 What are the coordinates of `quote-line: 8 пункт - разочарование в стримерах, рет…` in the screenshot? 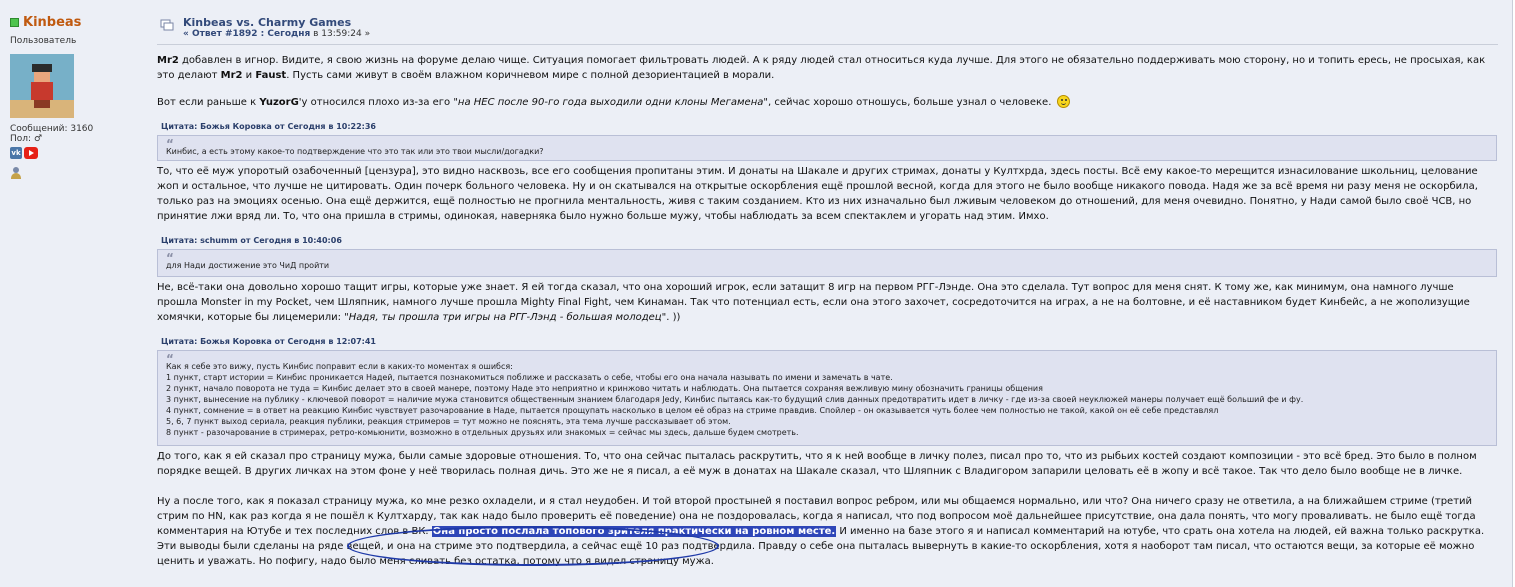 It's located at (482, 432).